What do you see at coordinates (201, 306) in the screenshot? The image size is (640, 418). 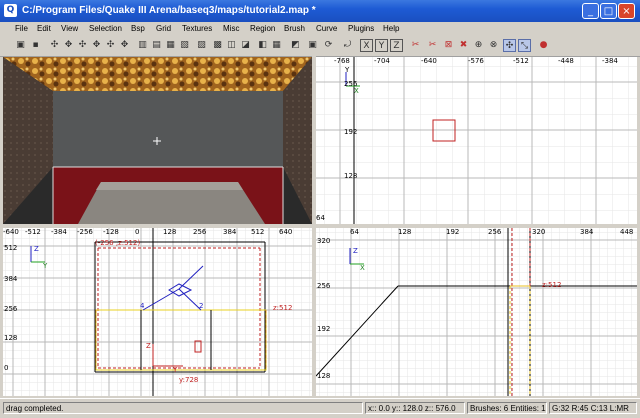 I see `brush-marker-2: 2` at bounding box center [201, 306].